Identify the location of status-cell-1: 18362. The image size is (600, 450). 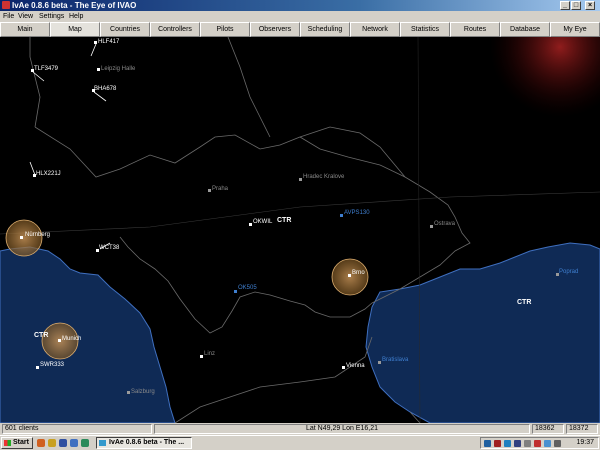
(548, 429).